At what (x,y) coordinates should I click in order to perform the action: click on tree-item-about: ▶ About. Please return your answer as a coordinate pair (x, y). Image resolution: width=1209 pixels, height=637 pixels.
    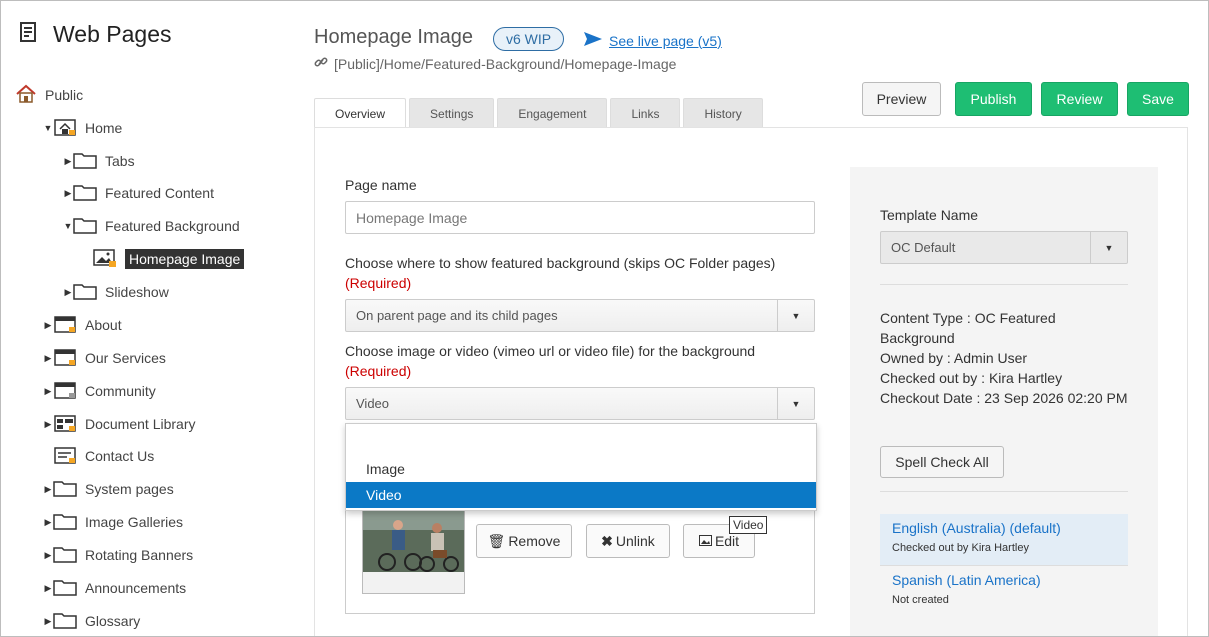
    Looking at the image, I should click on (82, 325).